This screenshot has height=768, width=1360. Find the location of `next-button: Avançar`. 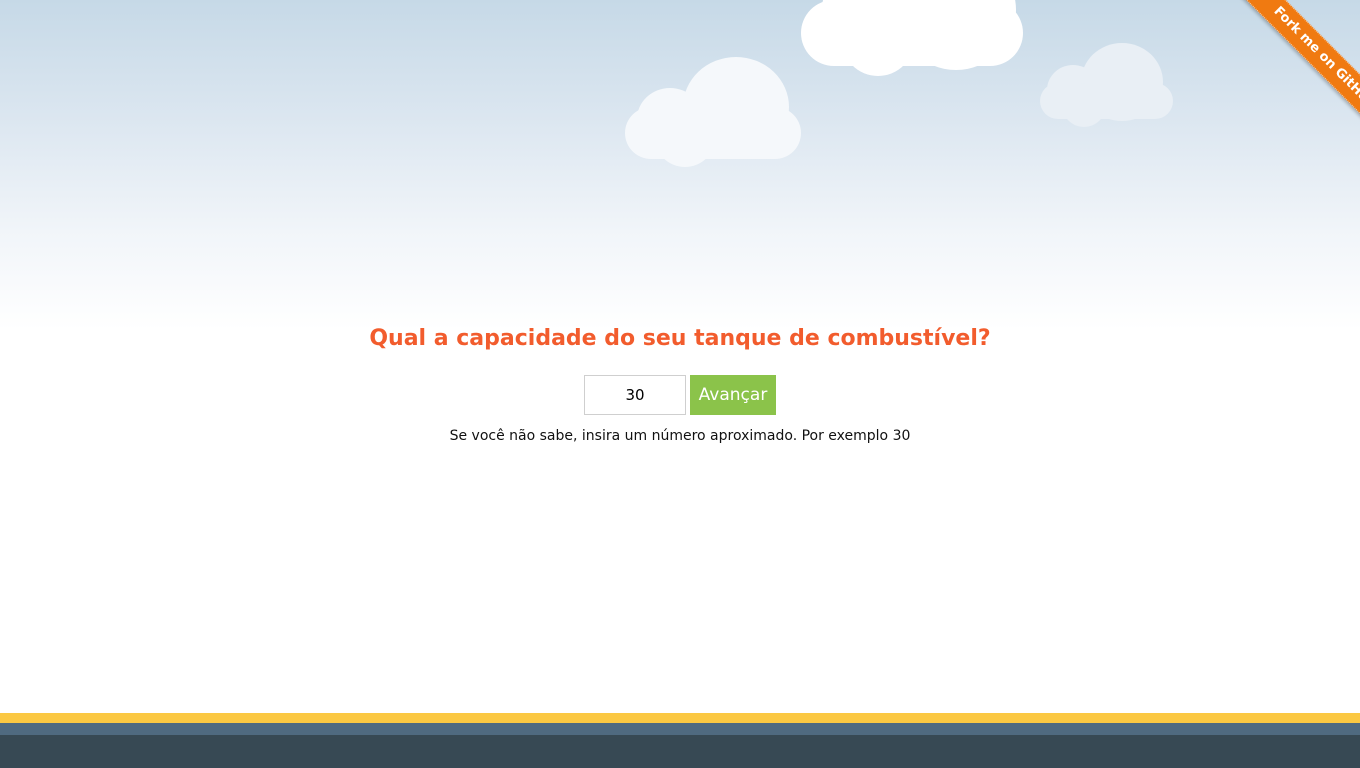

next-button: Avançar is located at coordinates (733, 395).